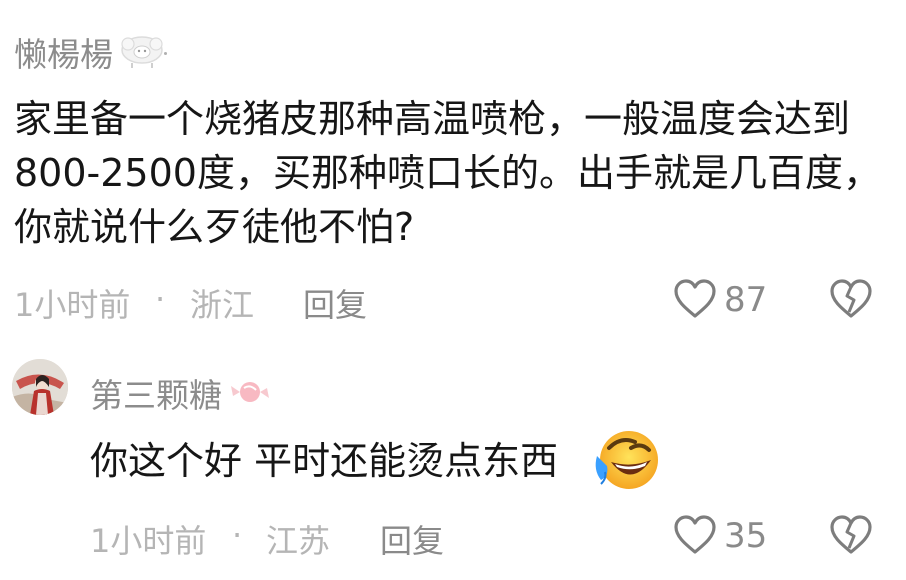 The width and height of the screenshot is (906, 580). I want to click on comment-location: 江苏, so click(298, 541).